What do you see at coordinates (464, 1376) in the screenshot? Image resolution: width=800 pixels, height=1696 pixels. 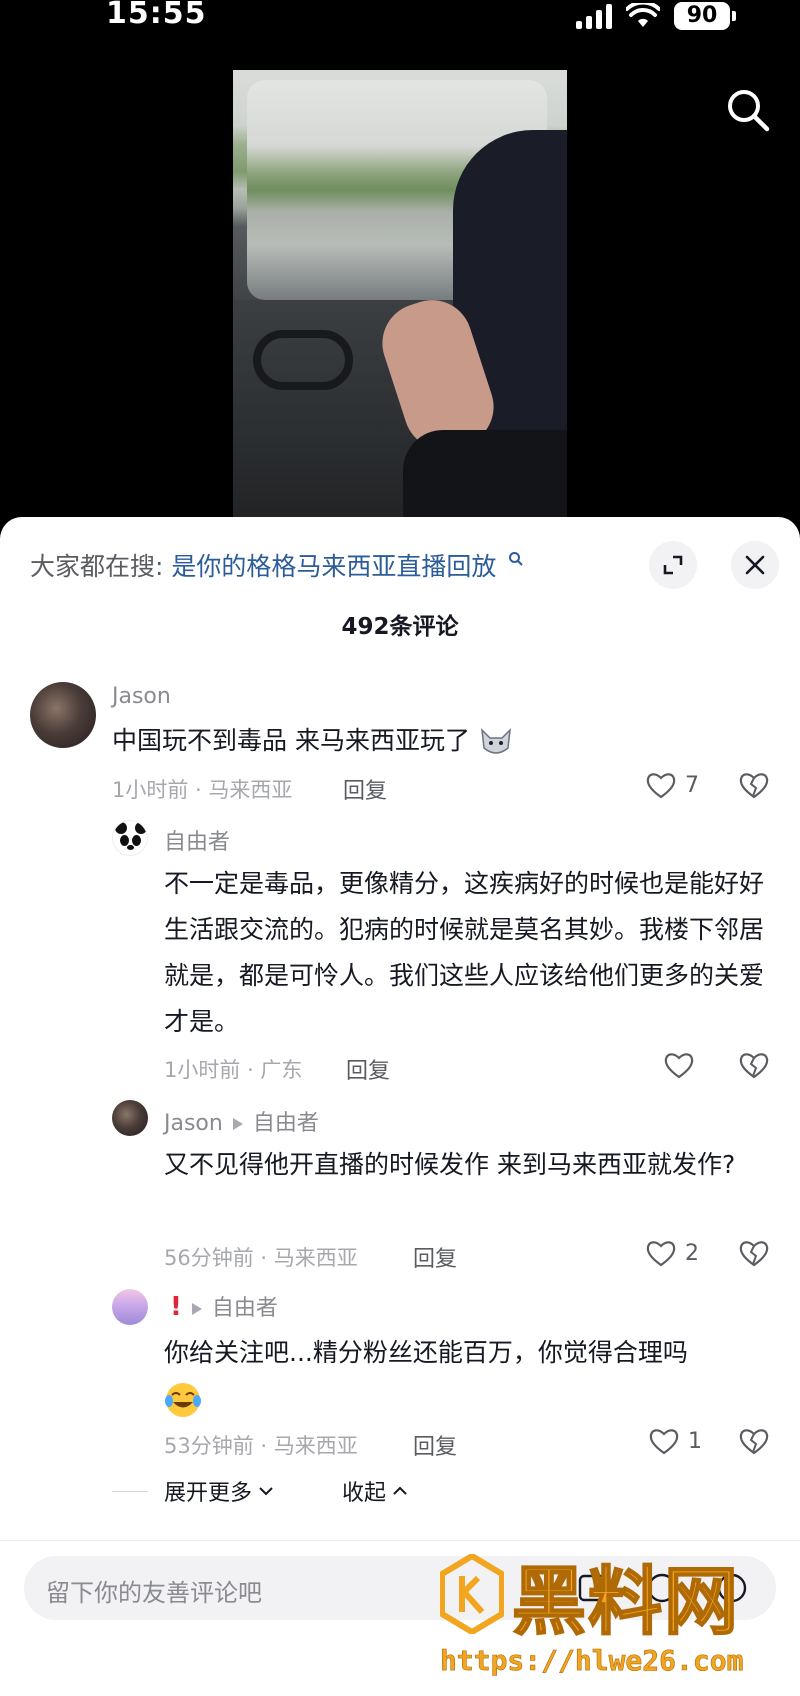 I see `comment-text: 你给关注吧...精分粉丝还能百万，你觉得合理吗` at bounding box center [464, 1376].